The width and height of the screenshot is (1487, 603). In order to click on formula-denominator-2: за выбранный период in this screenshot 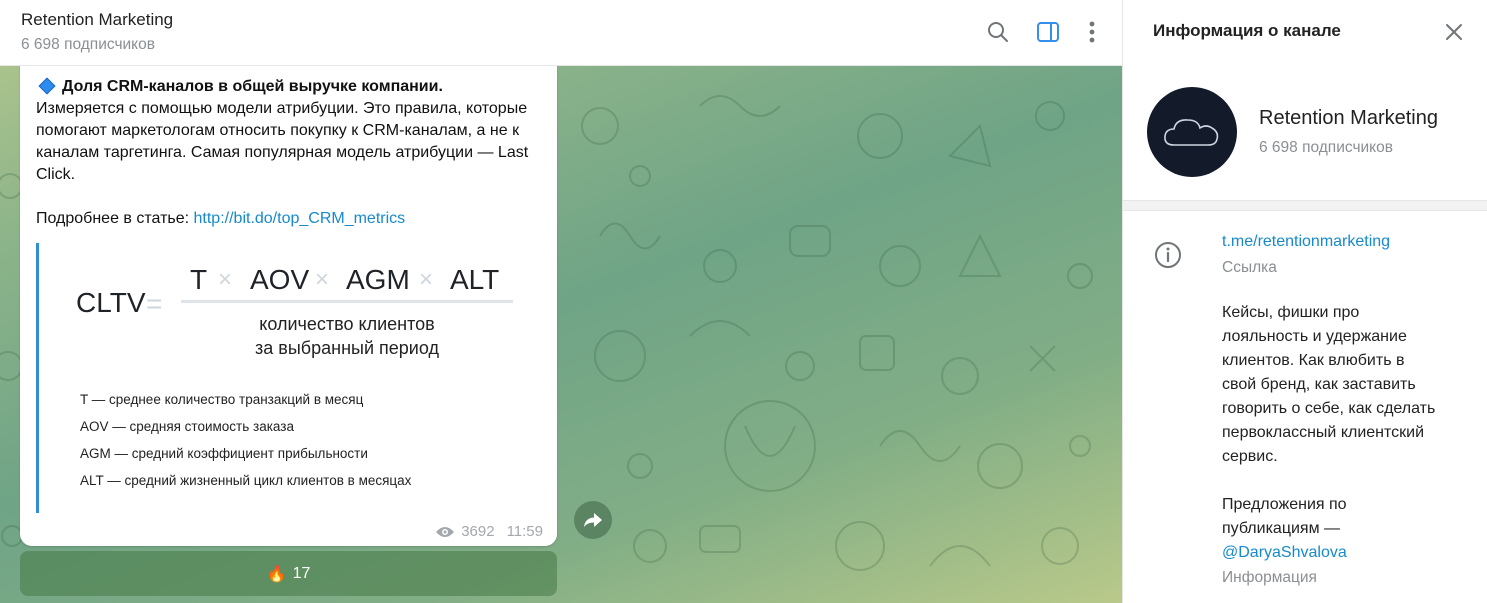, I will do `click(347, 348)`.